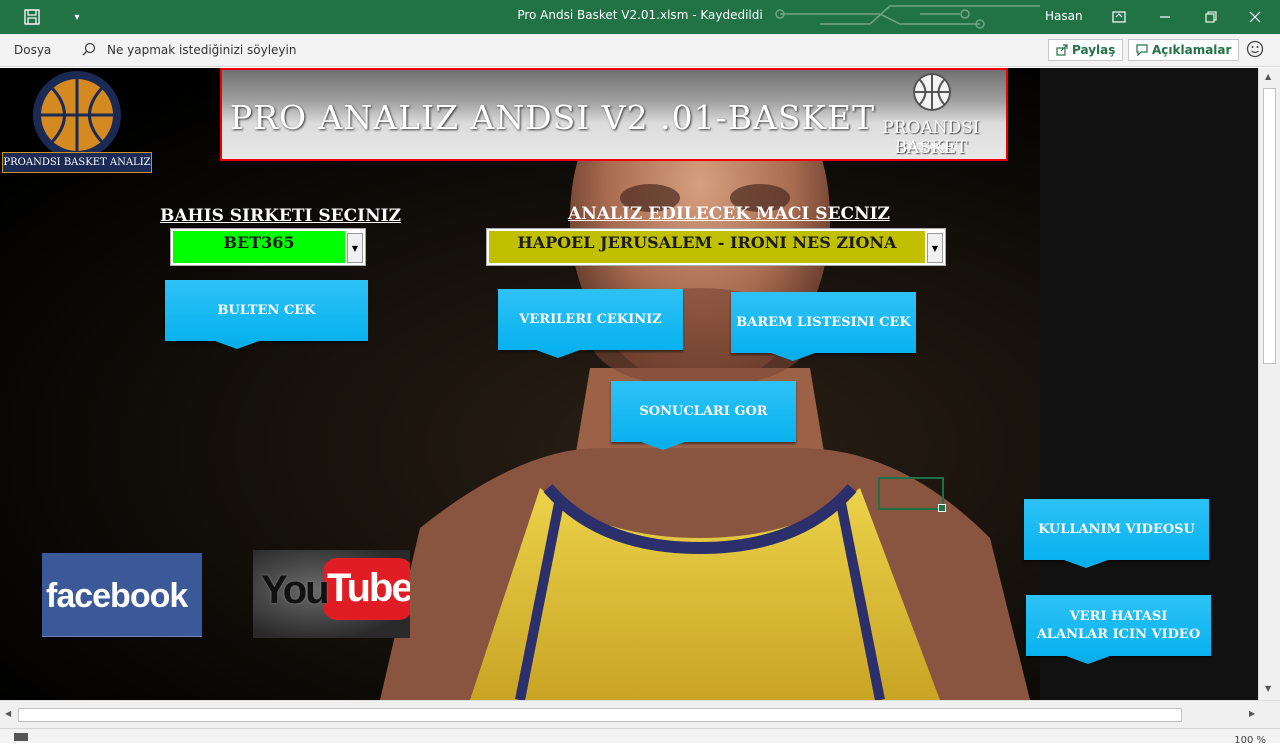 Image resolution: width=1280 pixels, height=746 pixels. What do you see at coordinates (1062, 50) in the screenshot?
I see `share-icon` at bounding box center [1062, 50].